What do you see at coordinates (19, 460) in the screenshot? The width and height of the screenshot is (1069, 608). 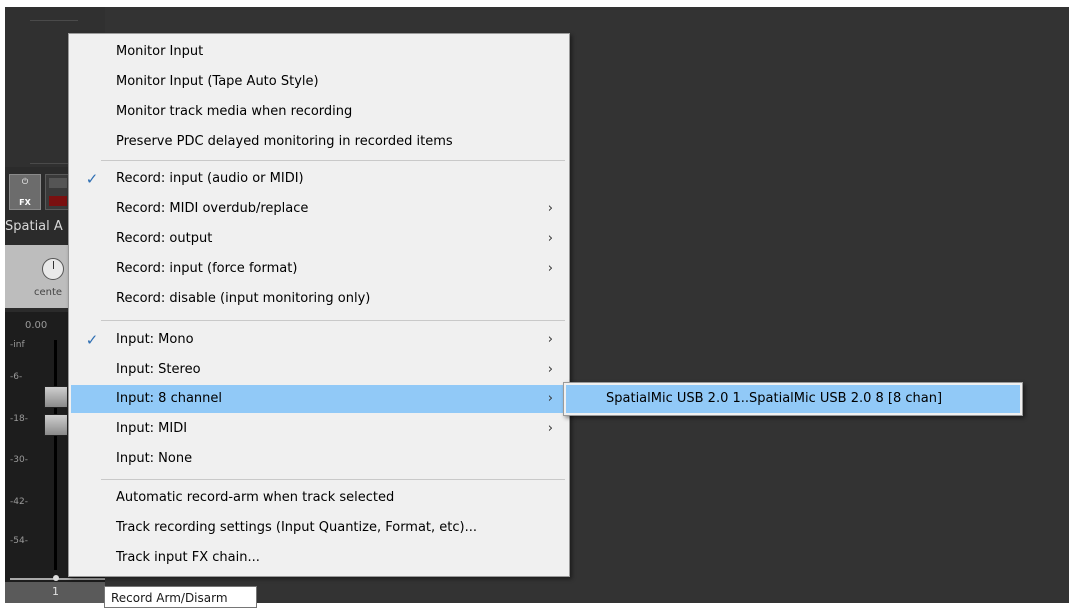 I see `db-scale-label: -30-` at bounding box center [19, 460].